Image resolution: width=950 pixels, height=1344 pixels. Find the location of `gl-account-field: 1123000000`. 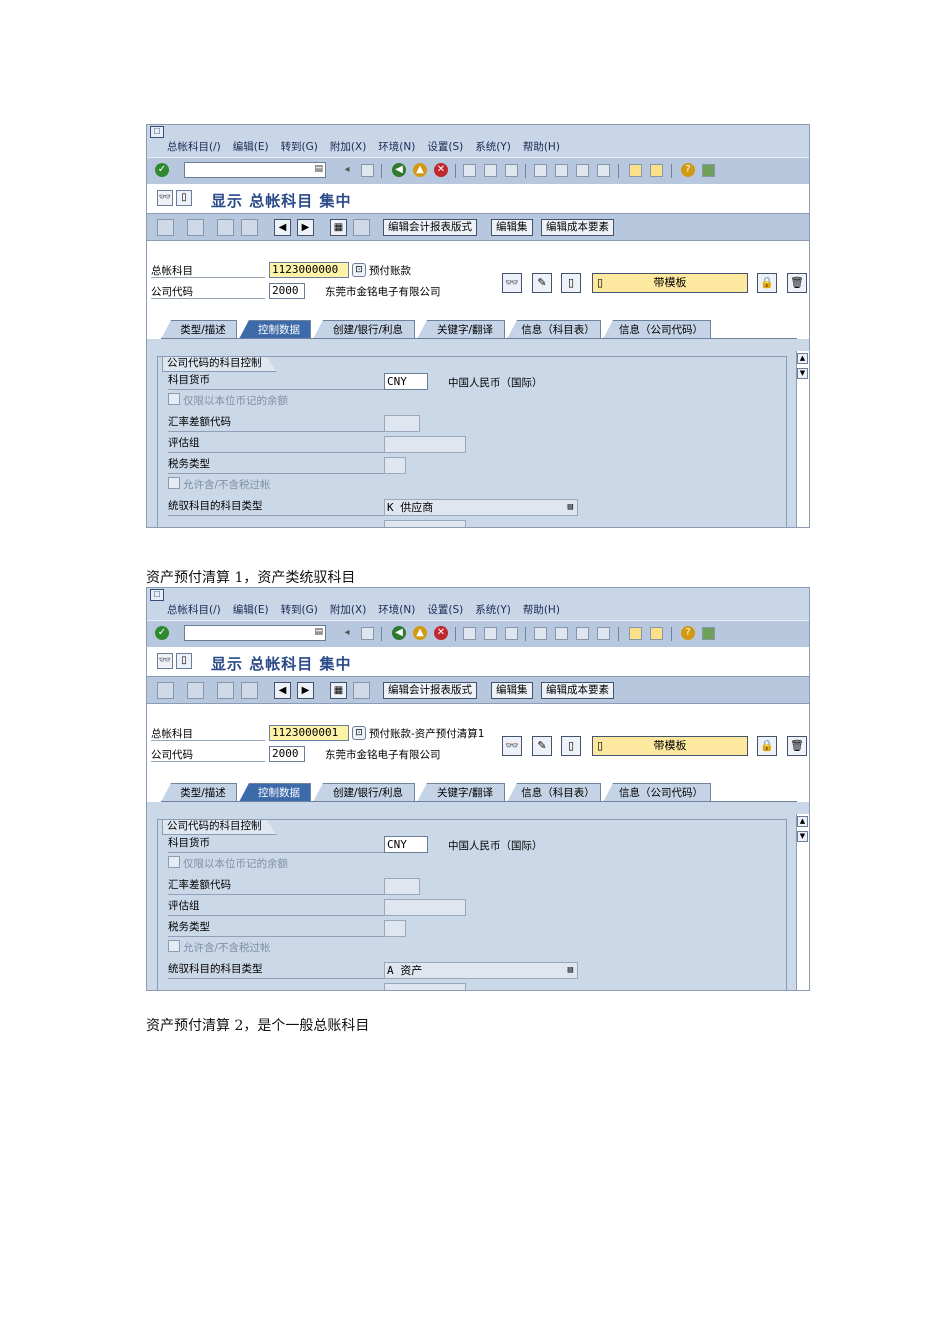

gl-account-field: 1123000000 is located at coordinates (309, 270).